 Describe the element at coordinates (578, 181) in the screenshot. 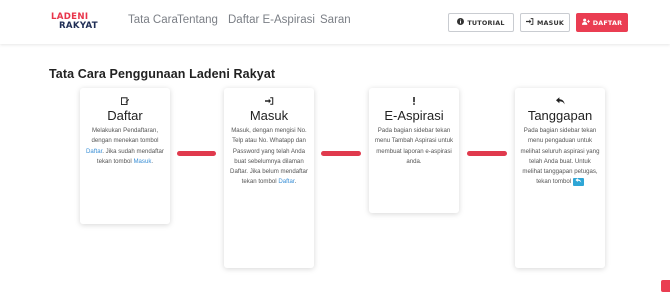

I see `tanggapan-reply-button` at that location.